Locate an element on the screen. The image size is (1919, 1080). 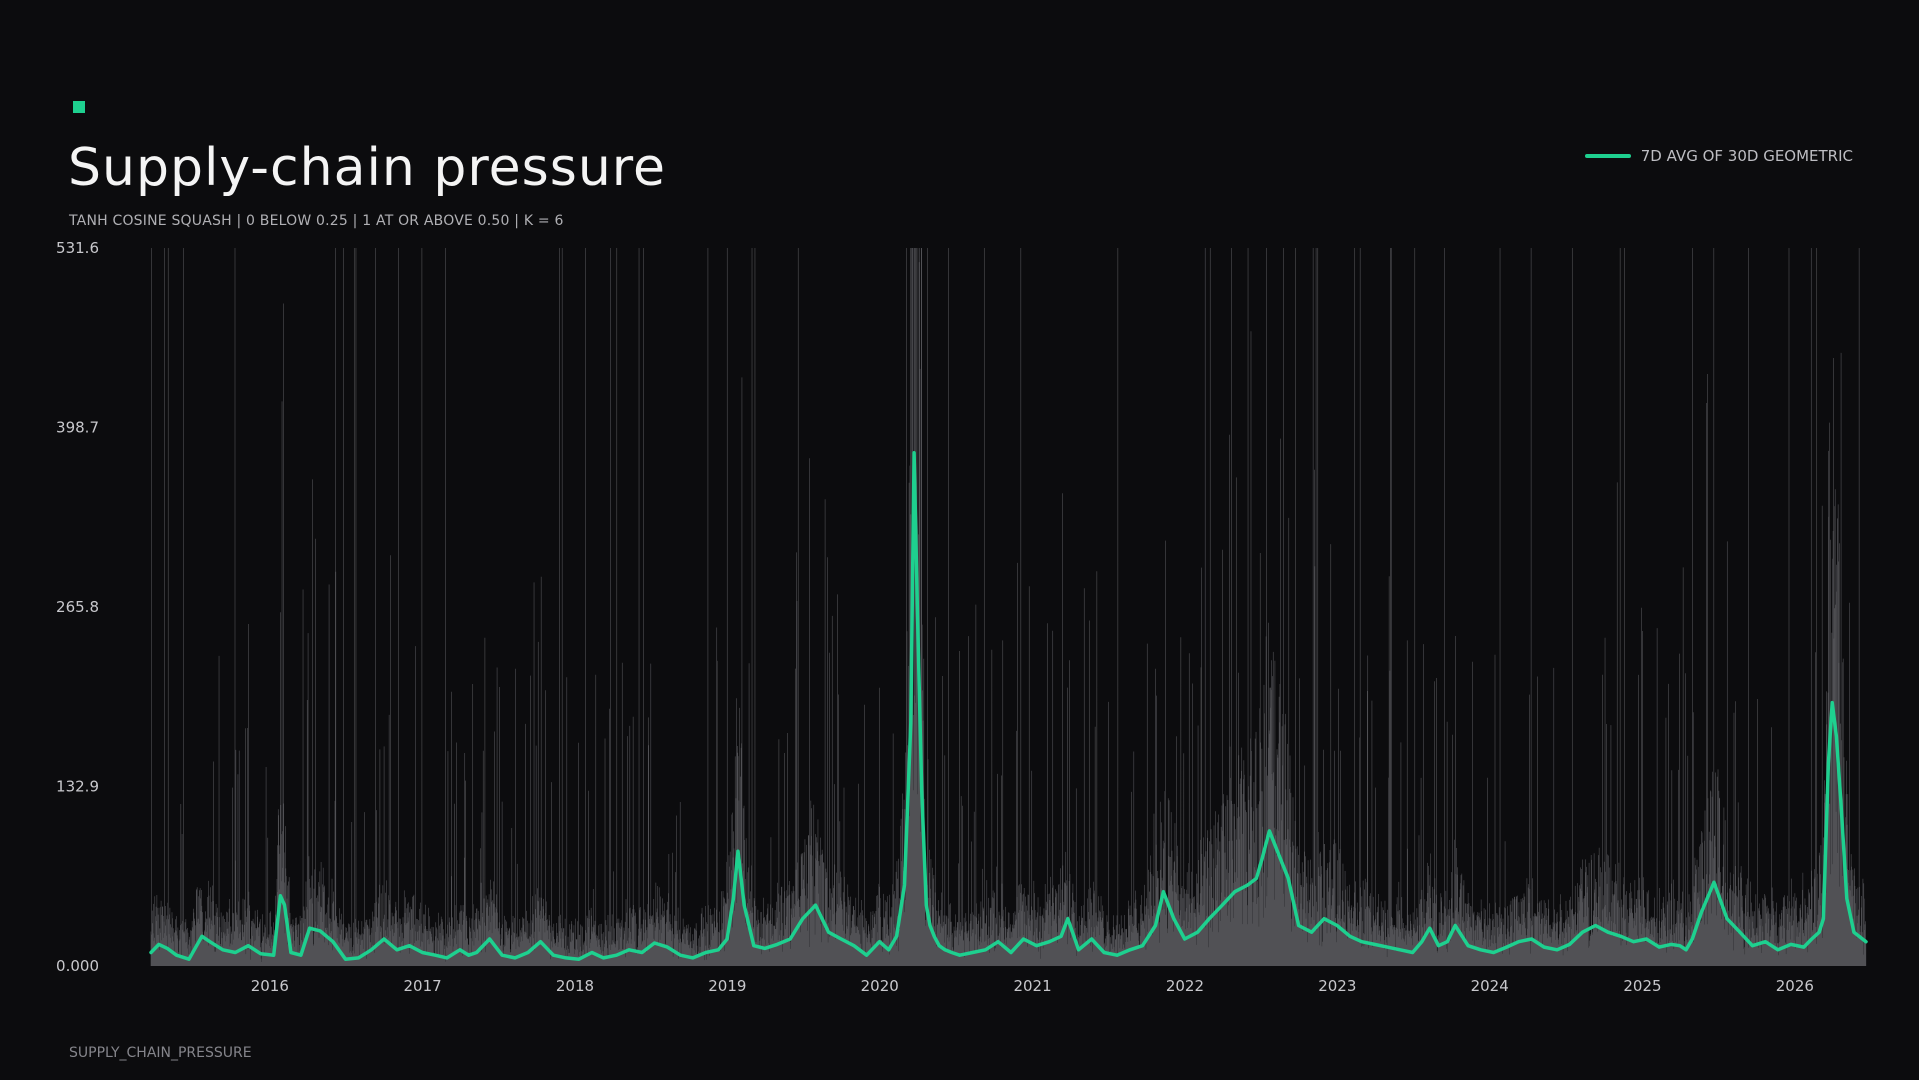
x-tick-label: 2017 is located at coordinates (423, 986).